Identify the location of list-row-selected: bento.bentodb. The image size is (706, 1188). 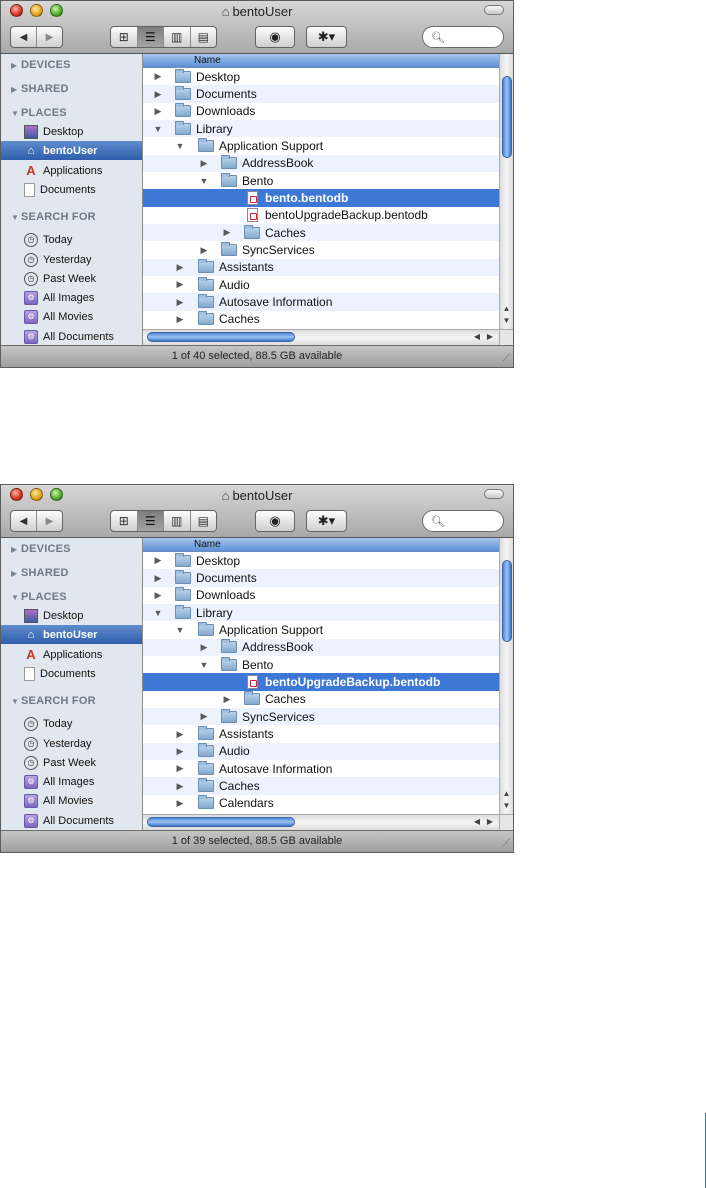
(321, 198).